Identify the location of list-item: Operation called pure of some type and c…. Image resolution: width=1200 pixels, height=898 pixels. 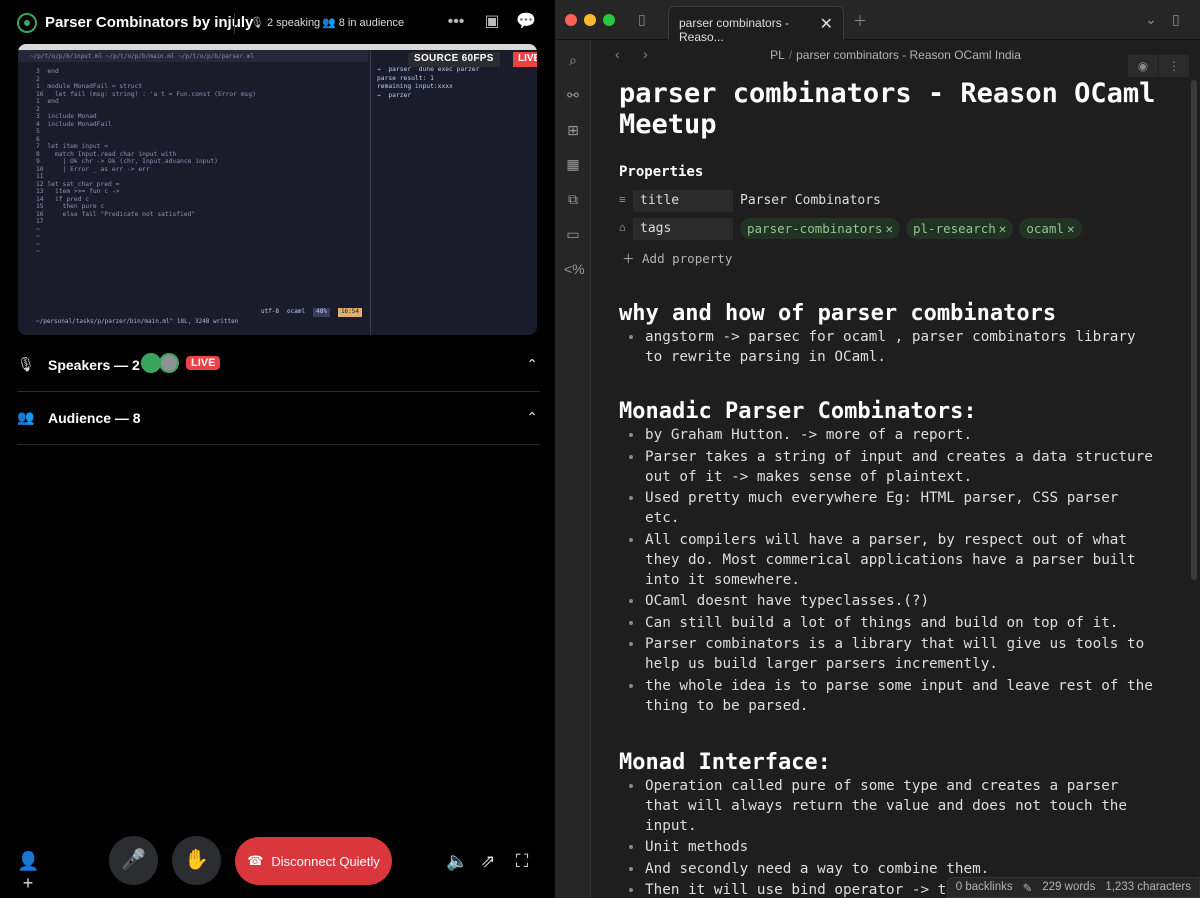
(889, 806).